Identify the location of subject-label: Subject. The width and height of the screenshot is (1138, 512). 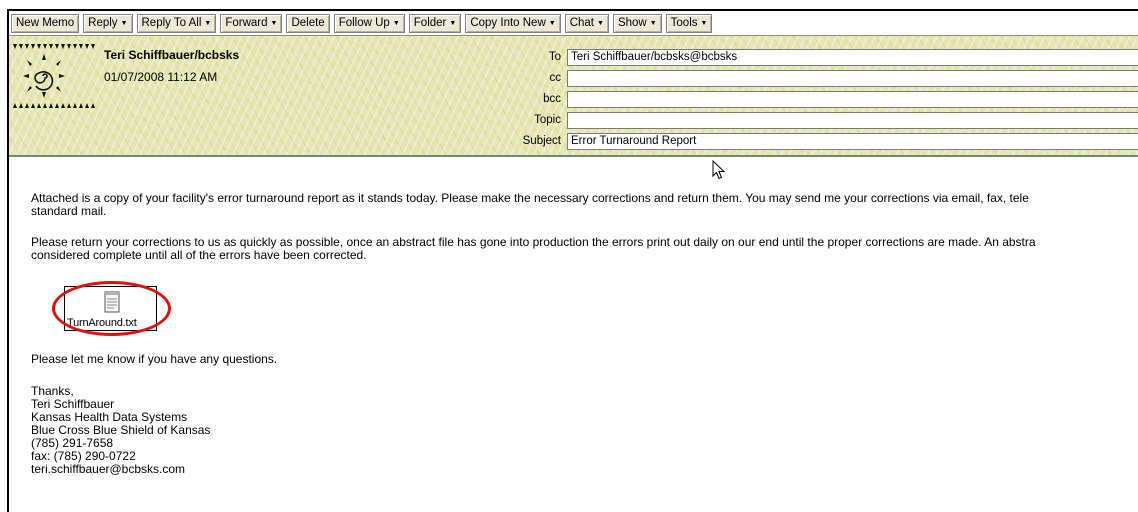
(541, 141).